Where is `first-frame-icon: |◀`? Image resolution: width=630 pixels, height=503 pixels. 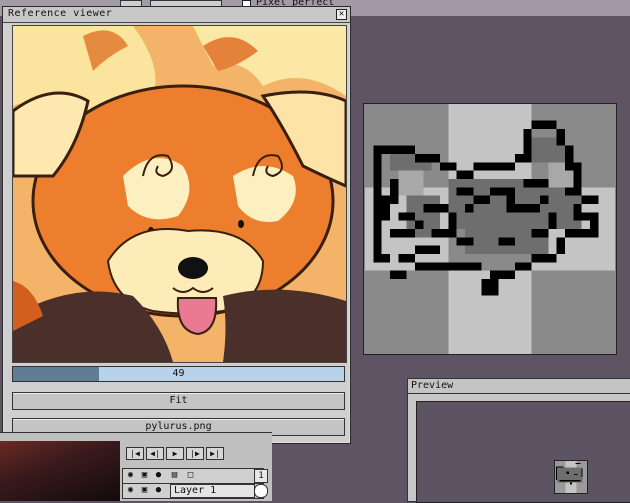 first-frame-icon: |◀ is located at coordinates (135, 453).